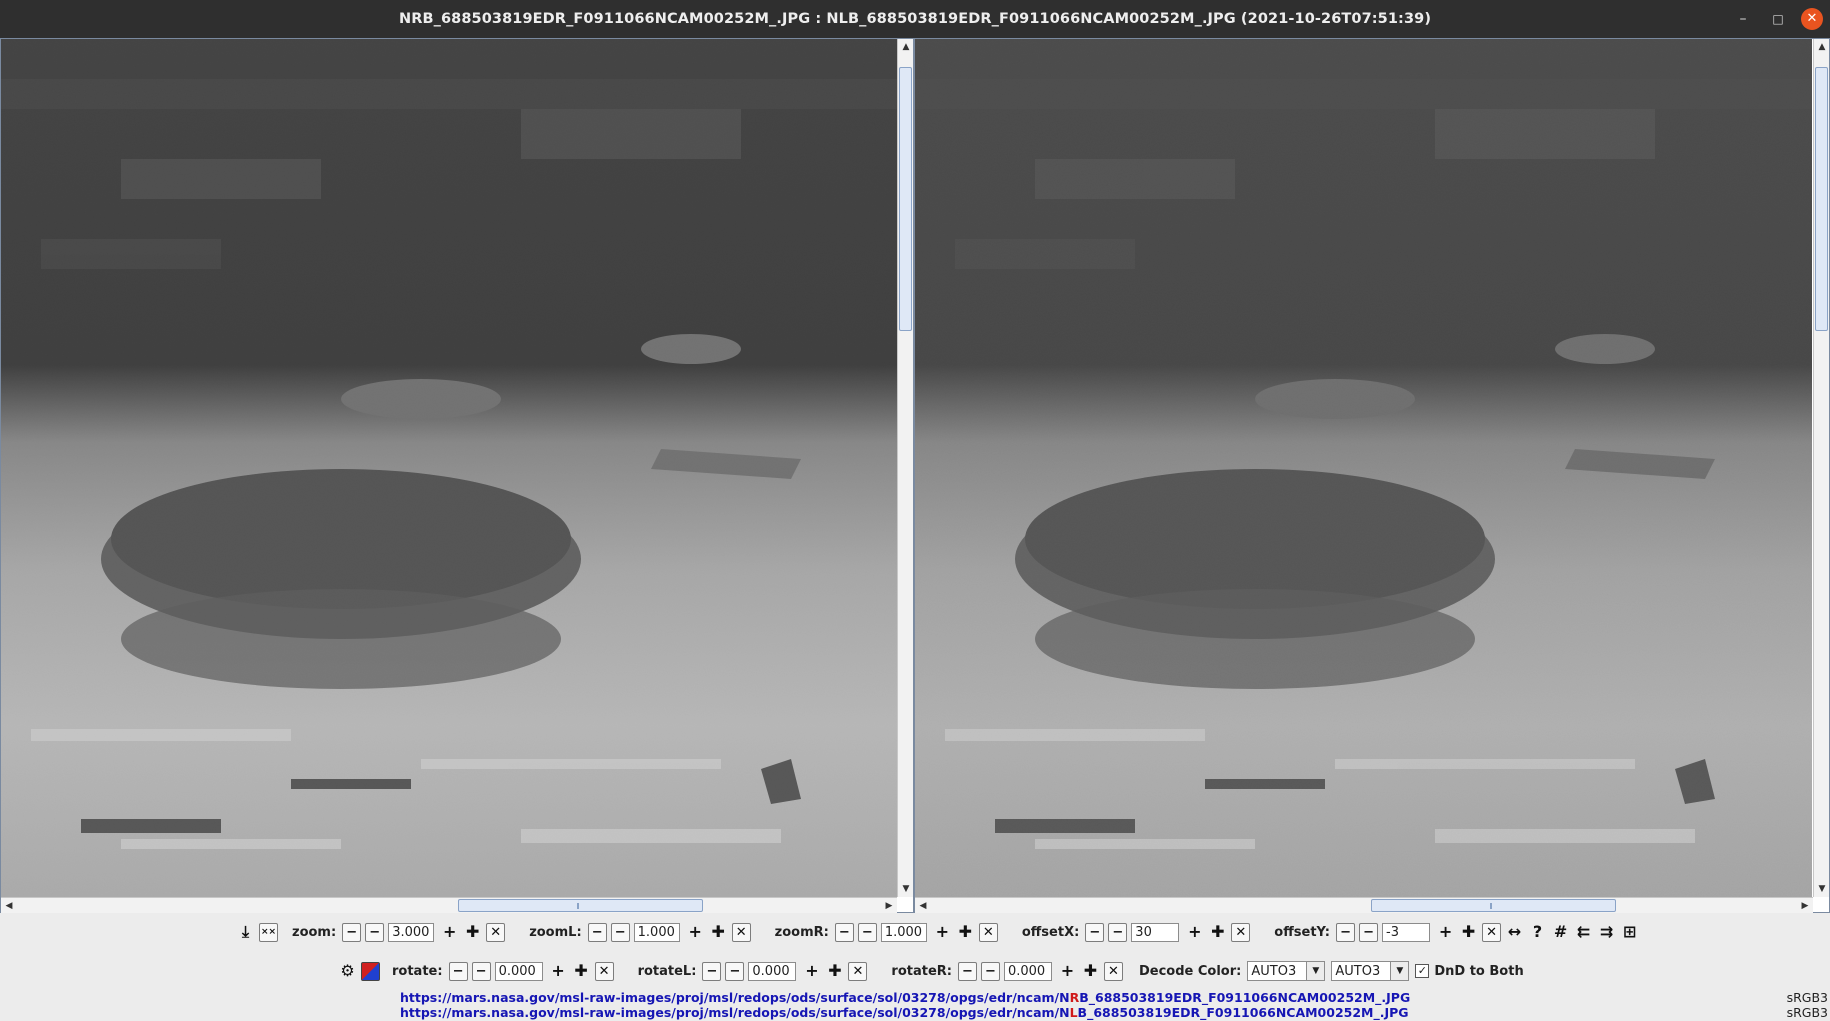 The image size is (1830, 1021). What do you see at coordinates (314, 932) in the screenshot?
I see `zoom-label: zoom:` at bounding box center [314, 932].